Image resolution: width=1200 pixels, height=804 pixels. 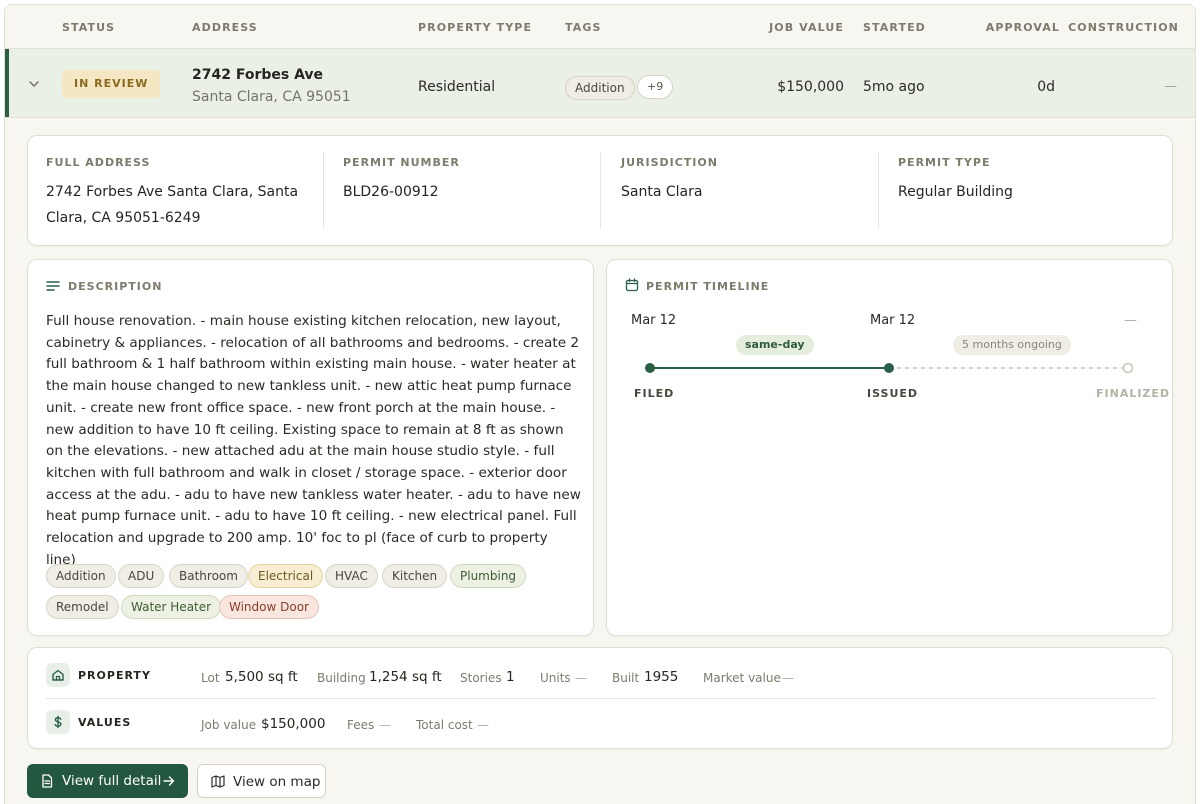 I want to click on stage-finalized: FINALIZED, so click(x=1133, y=393).